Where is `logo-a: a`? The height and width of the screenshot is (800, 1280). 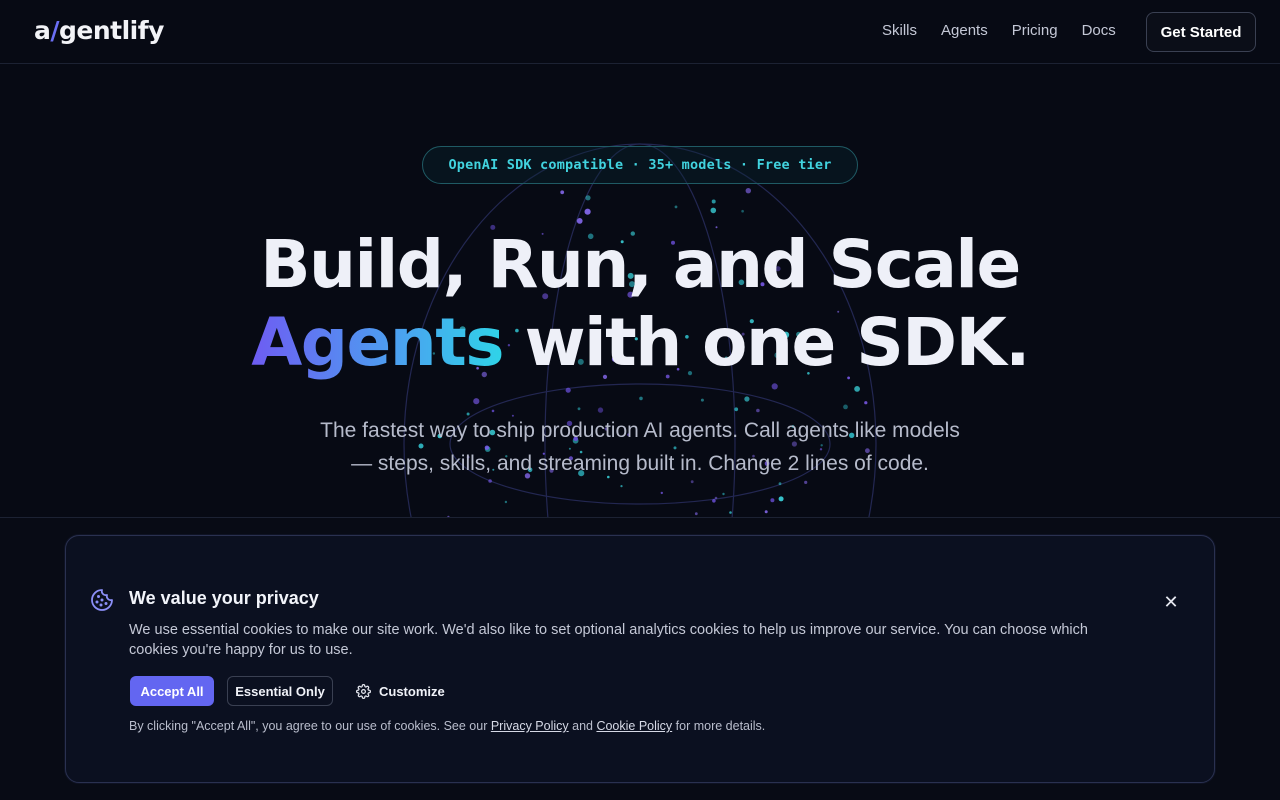
logo-a: a is located at coordinates (42, 30).